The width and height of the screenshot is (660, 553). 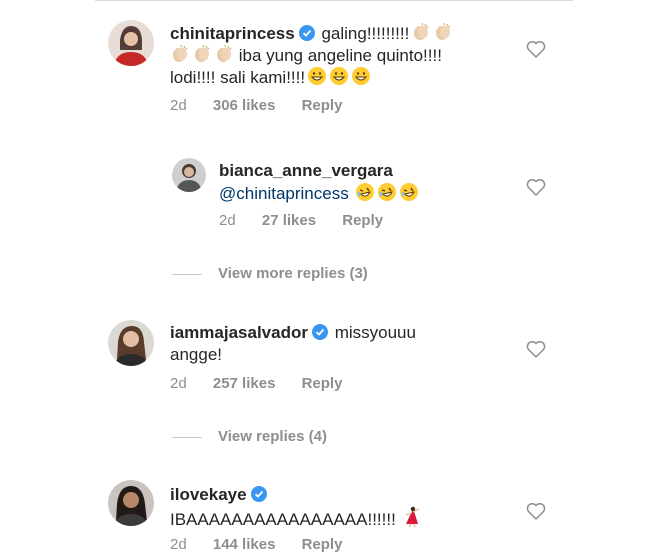 What do you see at coordinates (284, 193) in the screenshot?
I see `mention-link: @chinitaprincess` at bounding box center [284, 193].